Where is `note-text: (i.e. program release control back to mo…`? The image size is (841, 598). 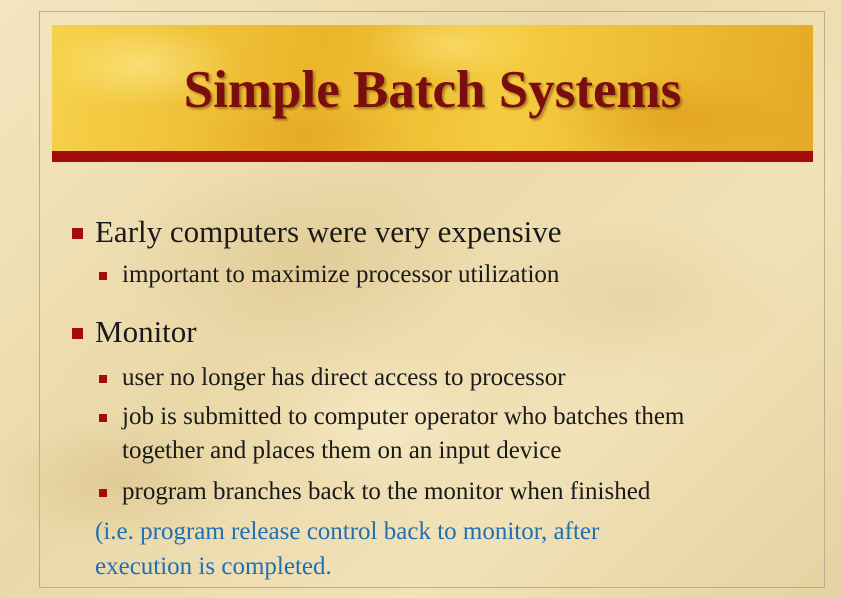 note-text: (i.e. program release control back to mo… is located at coordinates (347, 531).